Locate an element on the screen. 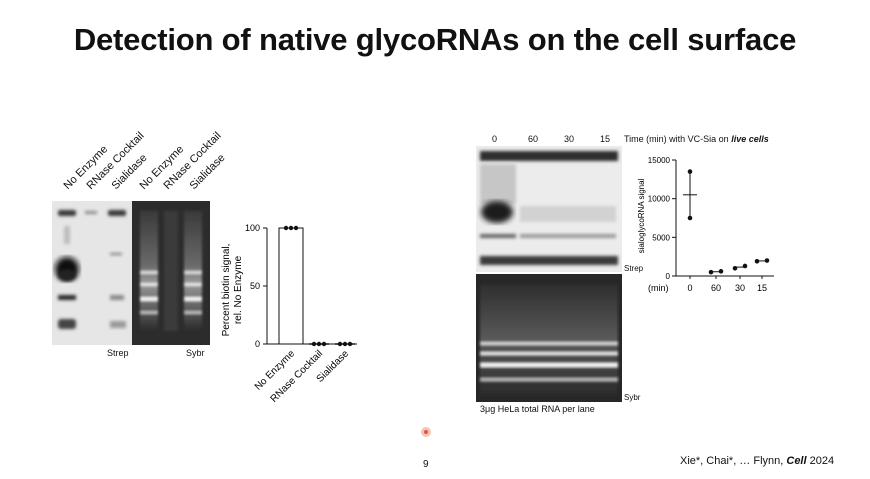  time-label: 0 is located at coordinates (495, 139).